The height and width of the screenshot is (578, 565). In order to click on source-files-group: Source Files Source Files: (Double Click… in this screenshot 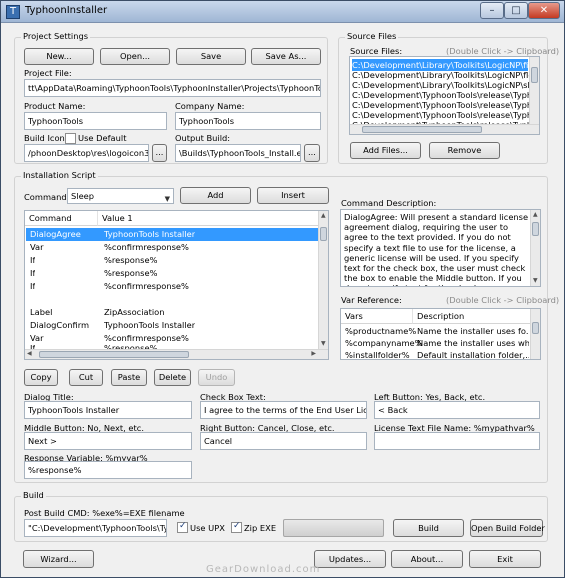, I will do `click(448, 97)`.